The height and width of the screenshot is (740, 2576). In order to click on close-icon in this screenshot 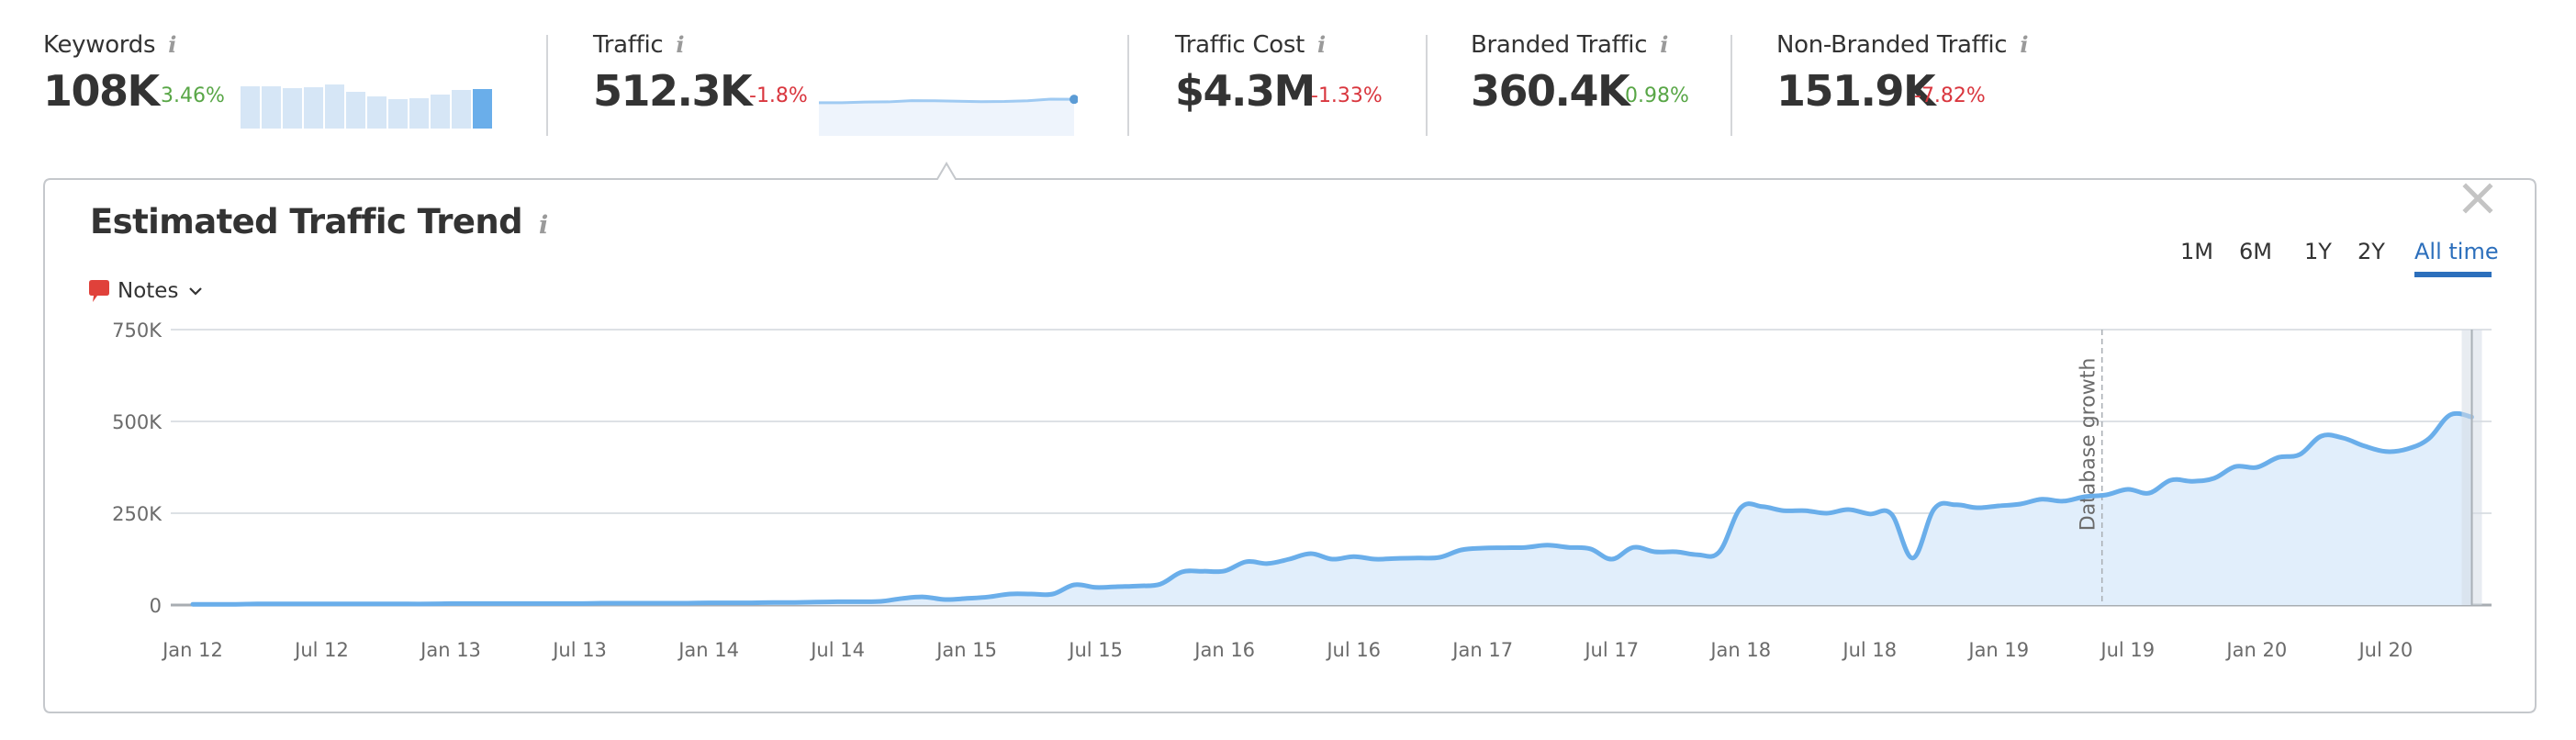, I will do `click(2477, 198)`.